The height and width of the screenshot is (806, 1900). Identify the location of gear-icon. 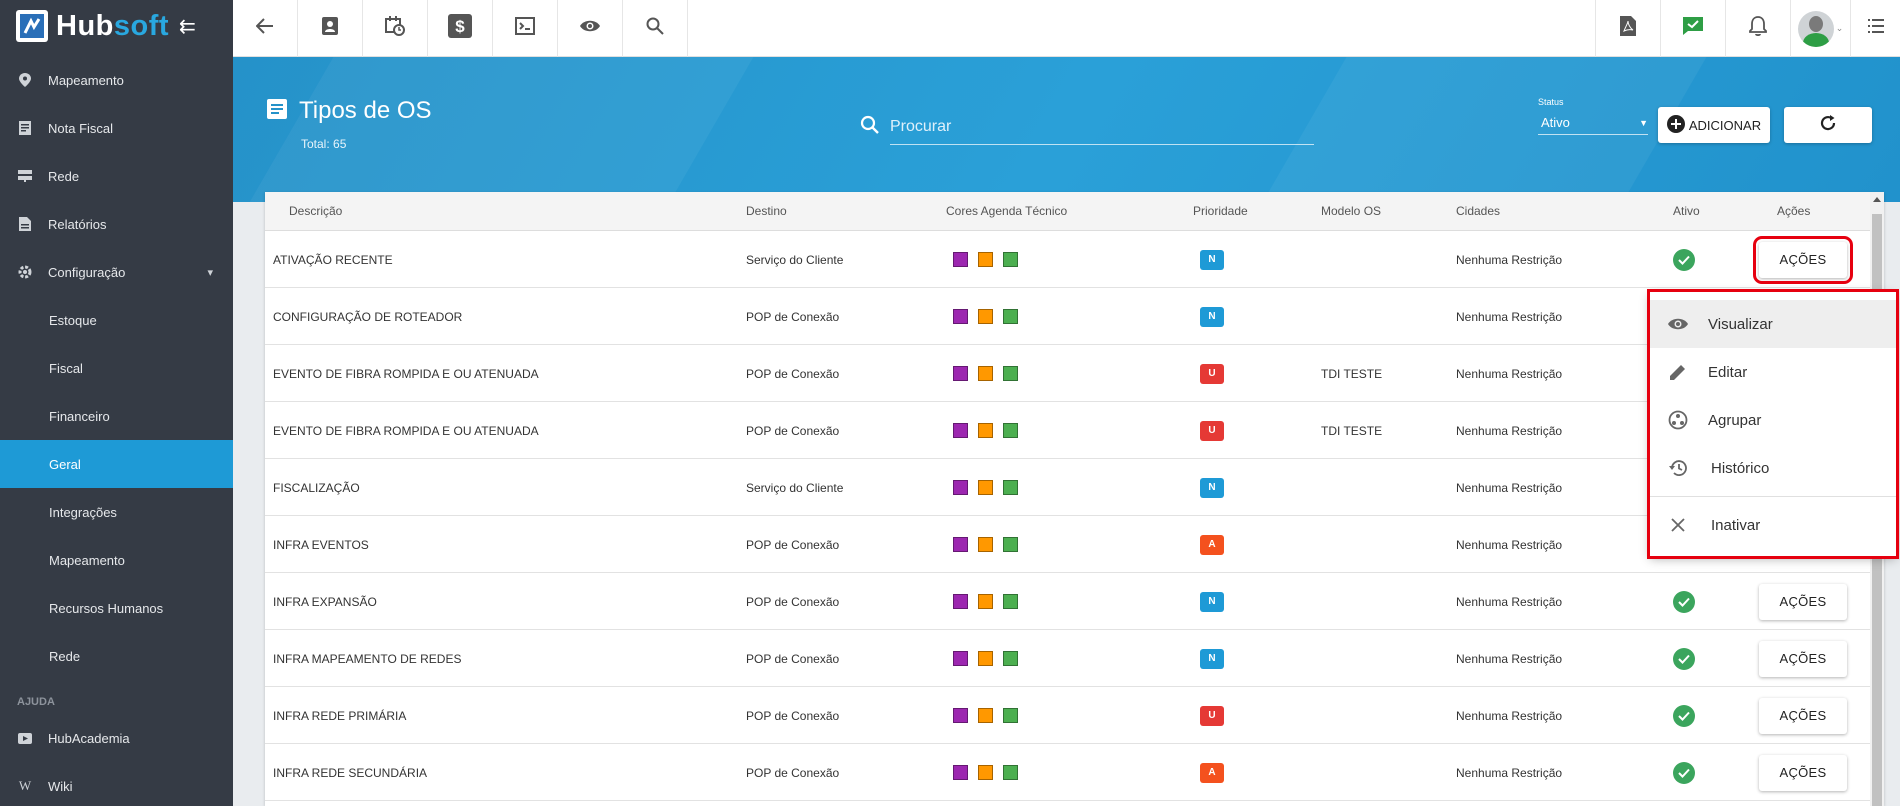
(25, 272).